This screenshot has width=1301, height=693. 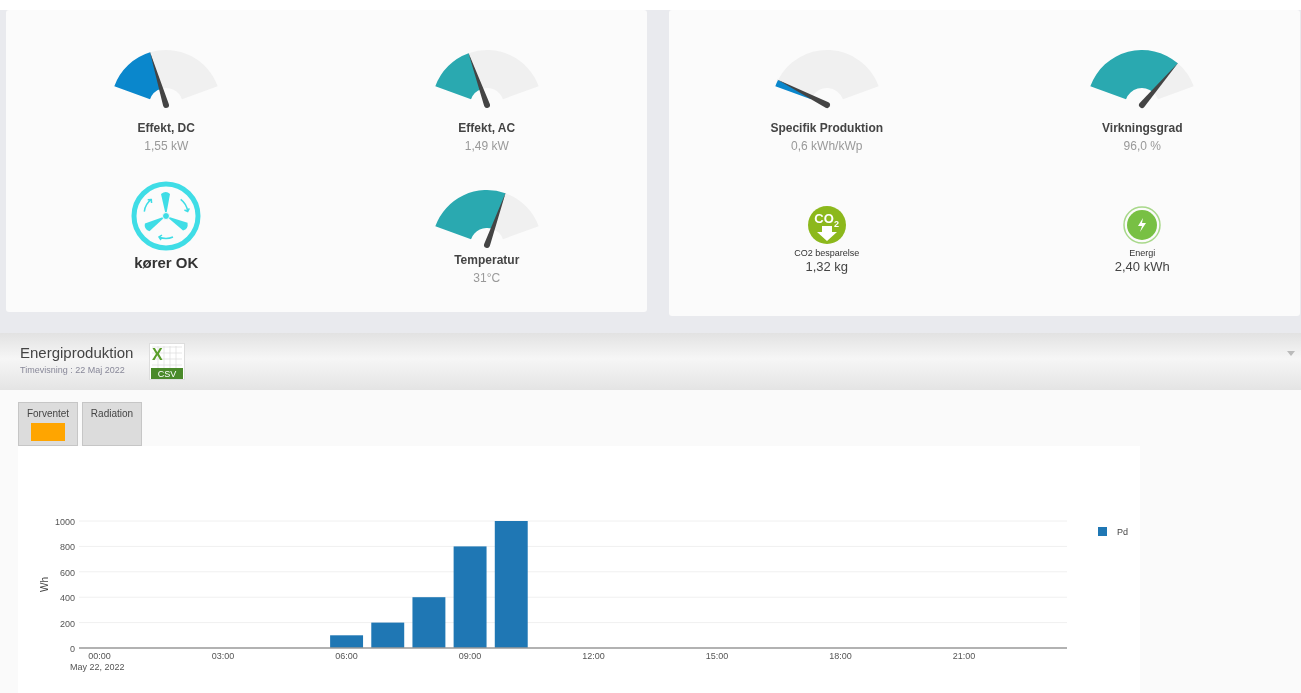 What do you see at coordinates (1142, 128) in the screenshot?
I see `gauge-label: Virkningsgrad` at bounding box center [1142, 128].